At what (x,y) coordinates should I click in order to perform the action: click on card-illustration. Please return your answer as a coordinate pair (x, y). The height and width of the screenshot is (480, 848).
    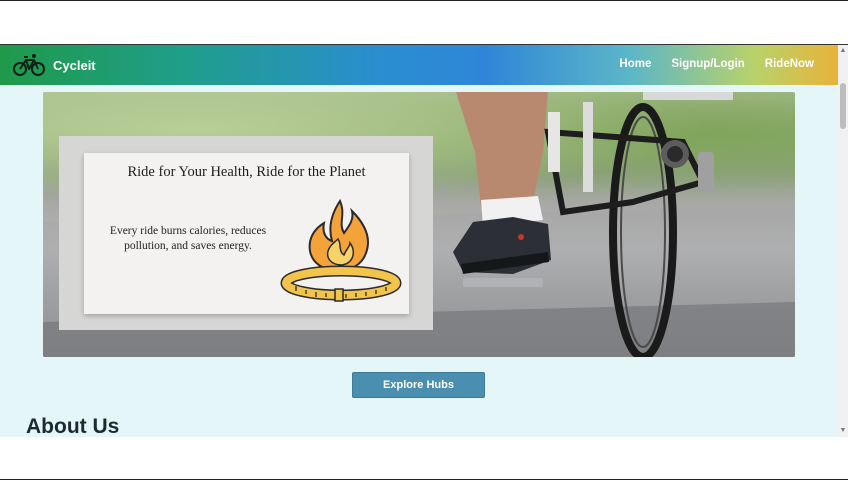
    Looking at the image, I should click on (341, 251).